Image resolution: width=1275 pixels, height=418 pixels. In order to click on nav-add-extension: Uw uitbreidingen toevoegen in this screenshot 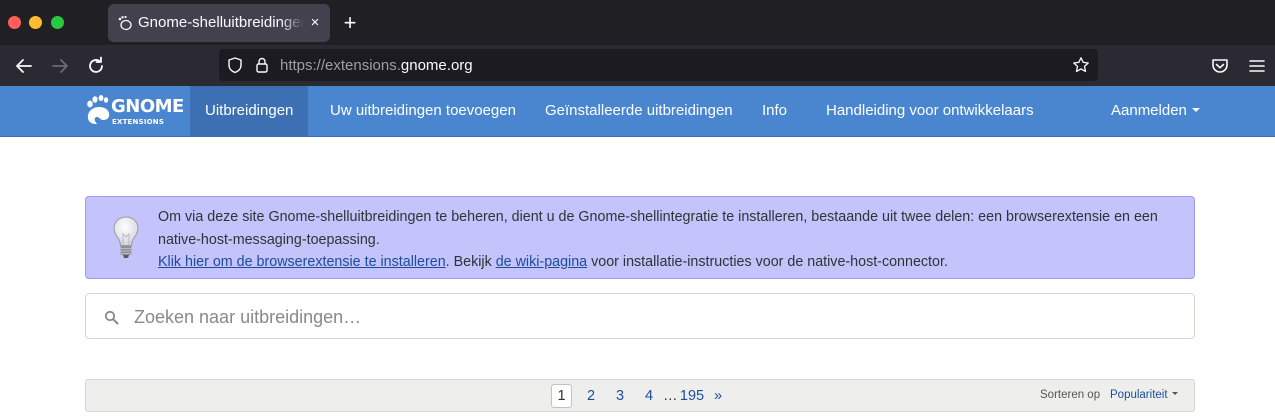, I will do `click(423, 111)`.